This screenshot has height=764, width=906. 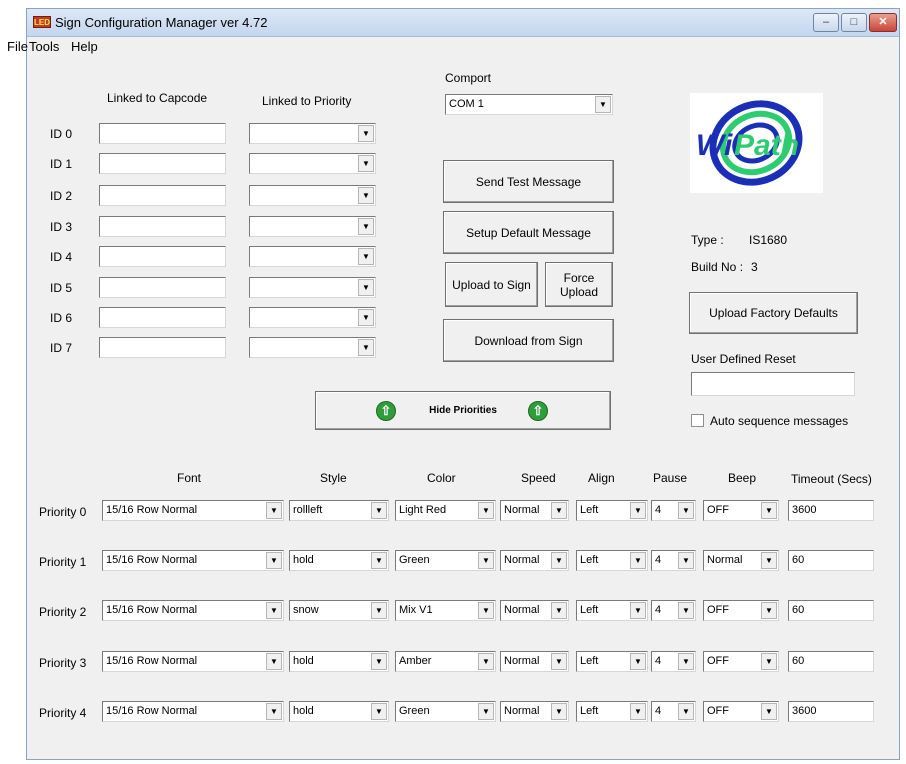 I want to click on minimize-icon: –, so click(x=826, y=22).